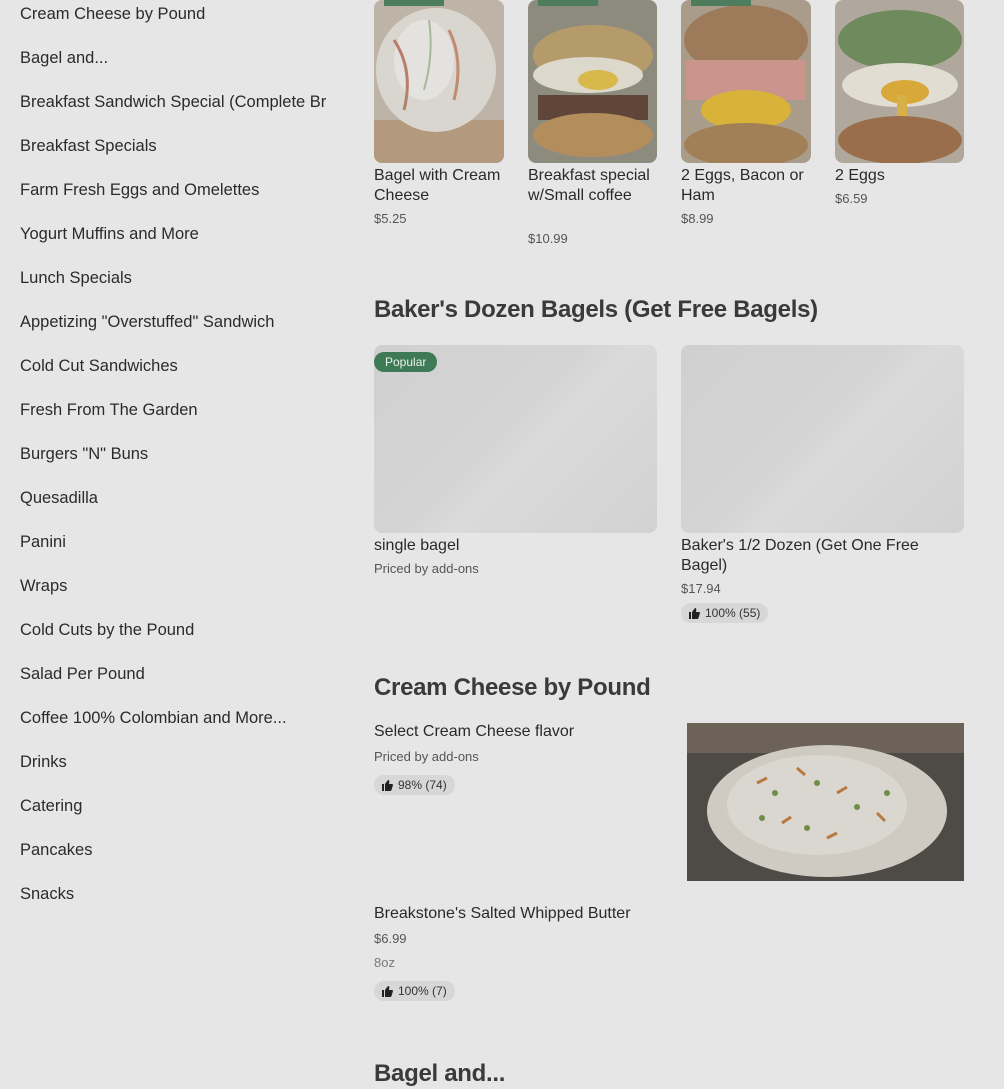  Describe the element at coordinates (800, 555) in the screenshot. I see `card-title: Baker's 1/2 Dozen (Get One Free Bagel)` at that location.